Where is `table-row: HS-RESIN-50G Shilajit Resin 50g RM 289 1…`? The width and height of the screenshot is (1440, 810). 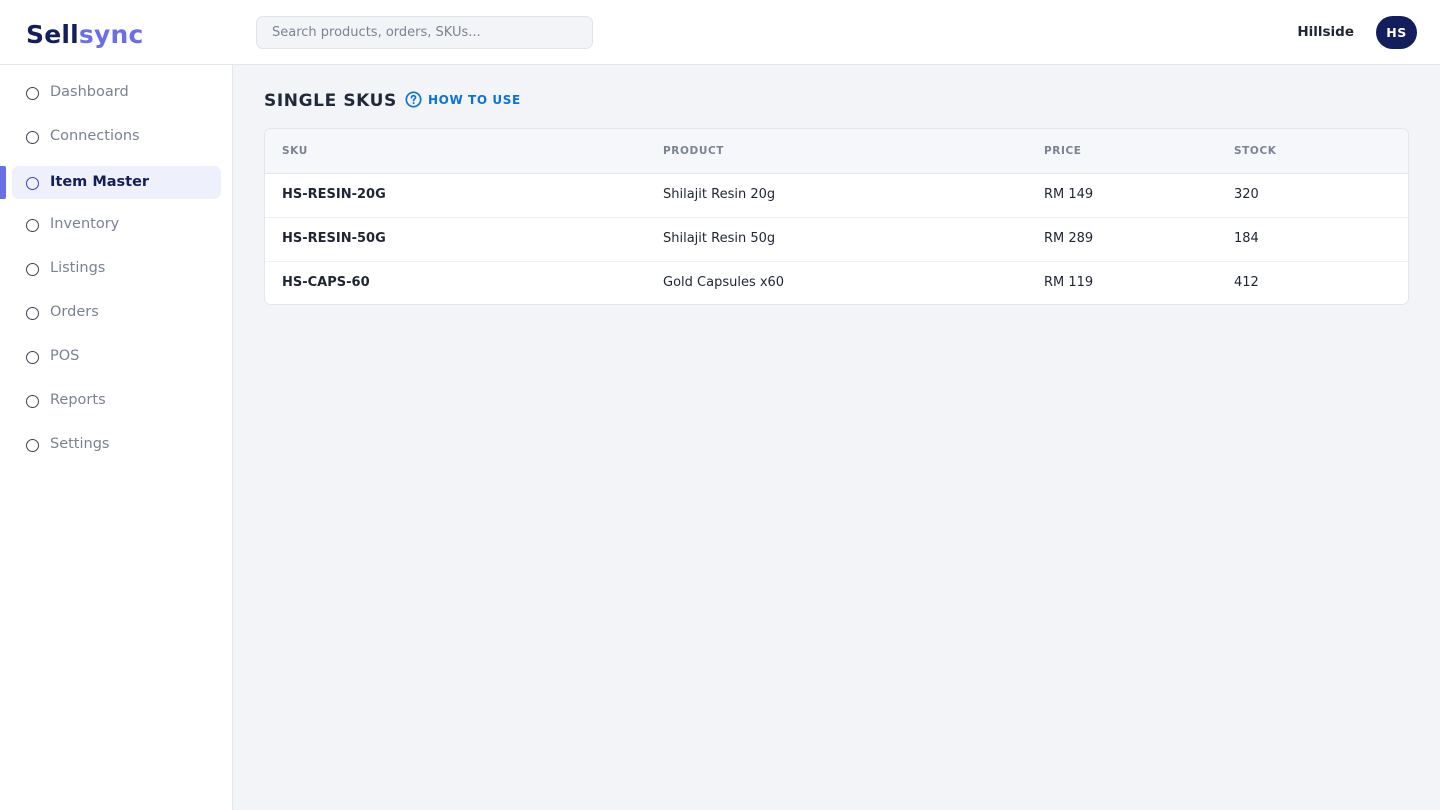 table-row: HS-RESIN-50G Shilajit Resin 50g RM 289 1… is located at coordinates (836, 240).